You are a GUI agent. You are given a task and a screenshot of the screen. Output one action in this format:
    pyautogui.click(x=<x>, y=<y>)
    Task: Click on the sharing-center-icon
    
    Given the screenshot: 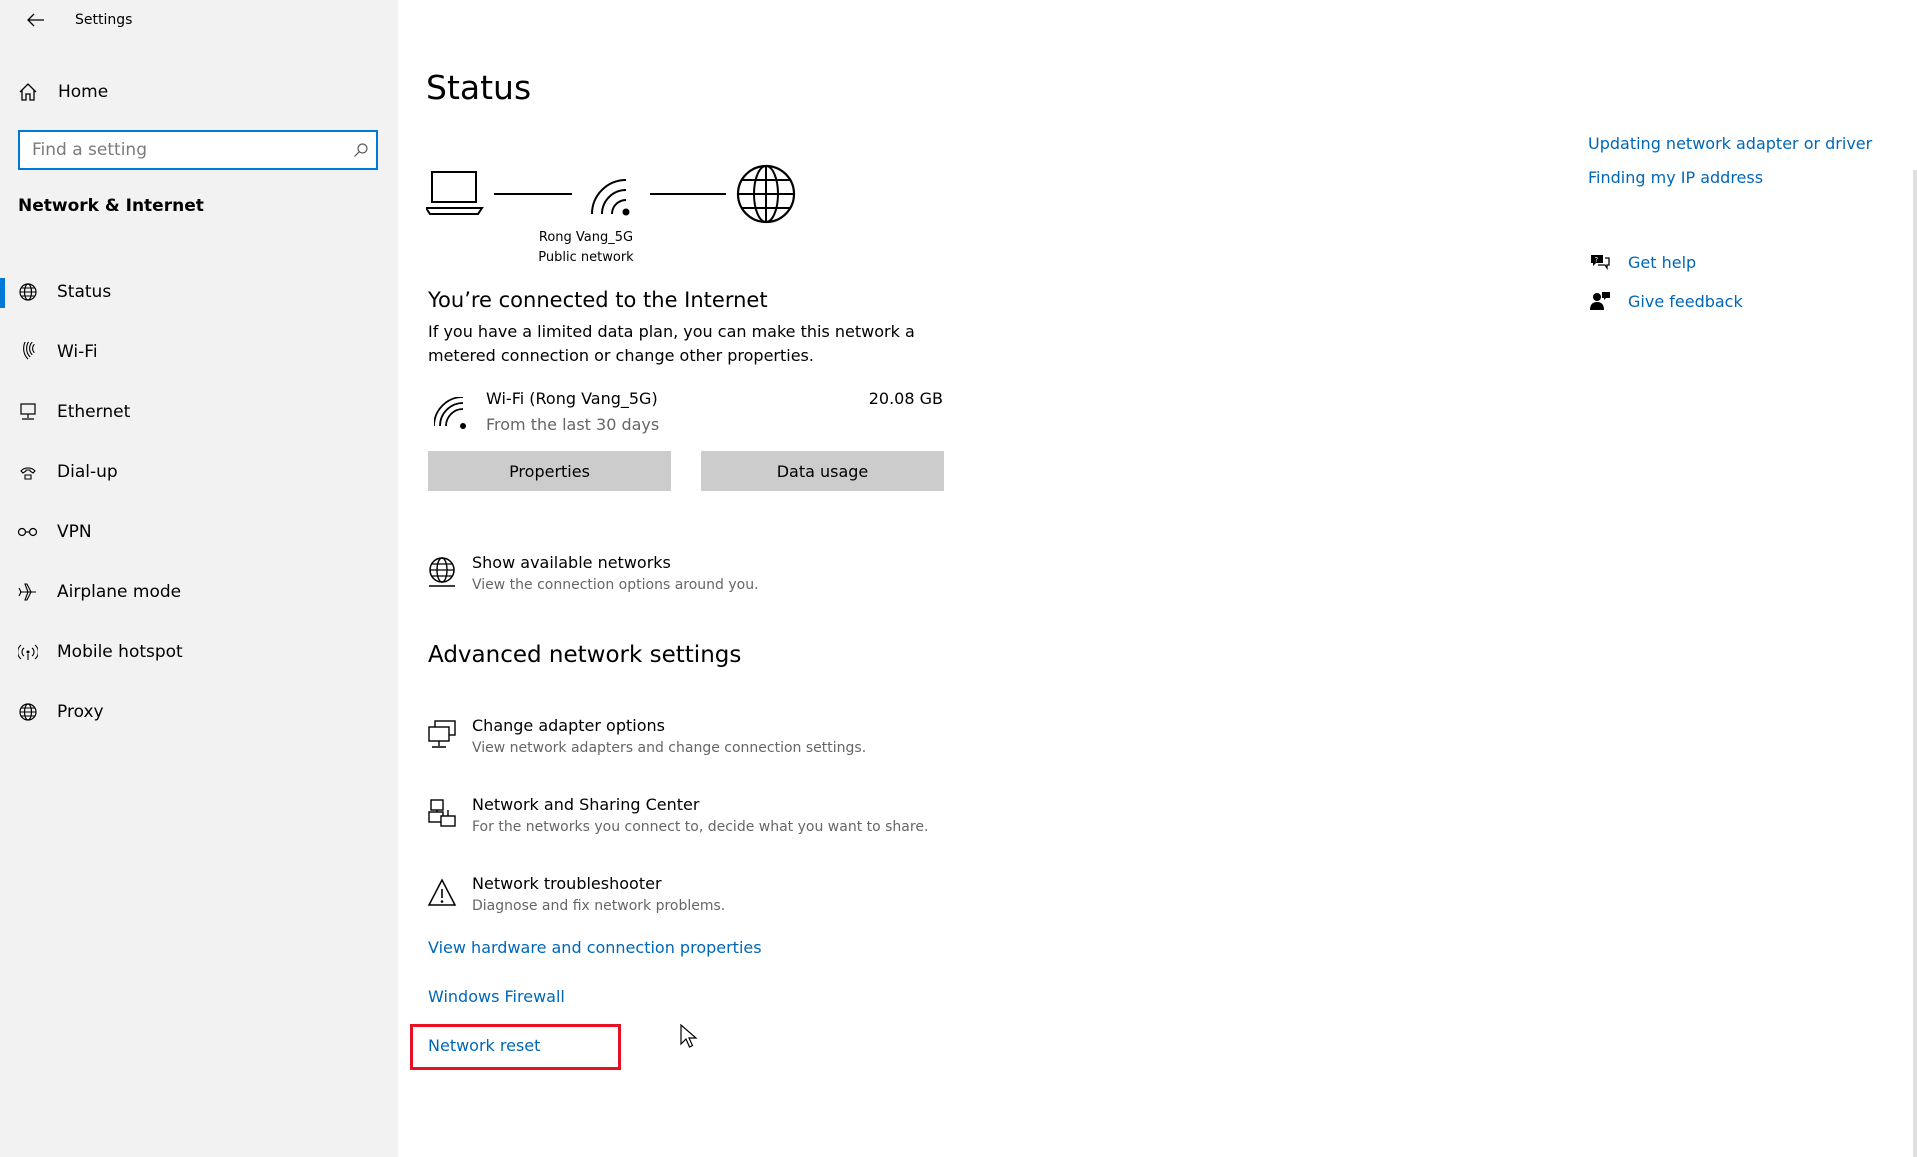 What is the action you would take?
    pyautogui.click(x=442, y=814)
    